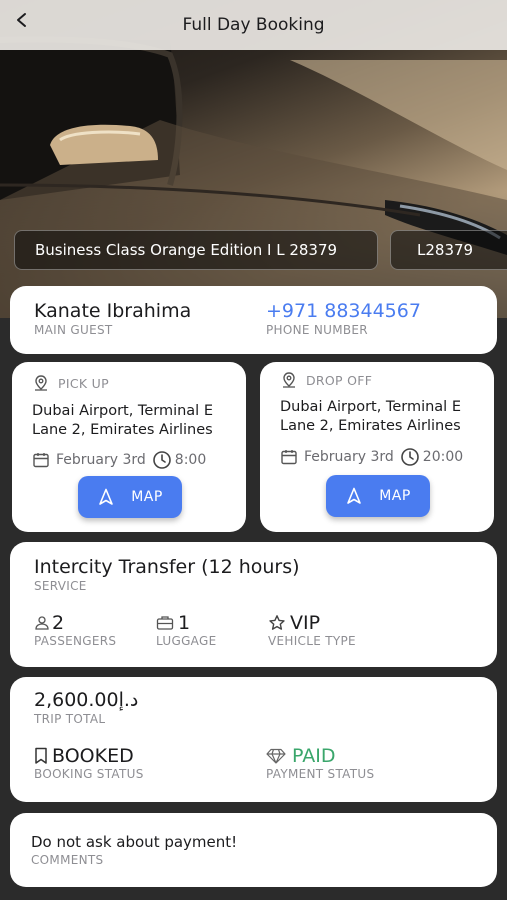 This screenshot has width=507, height=900. Describe the element at coordinates (41, 756) in the screenshot. I see `bookmark-icon` at that location.